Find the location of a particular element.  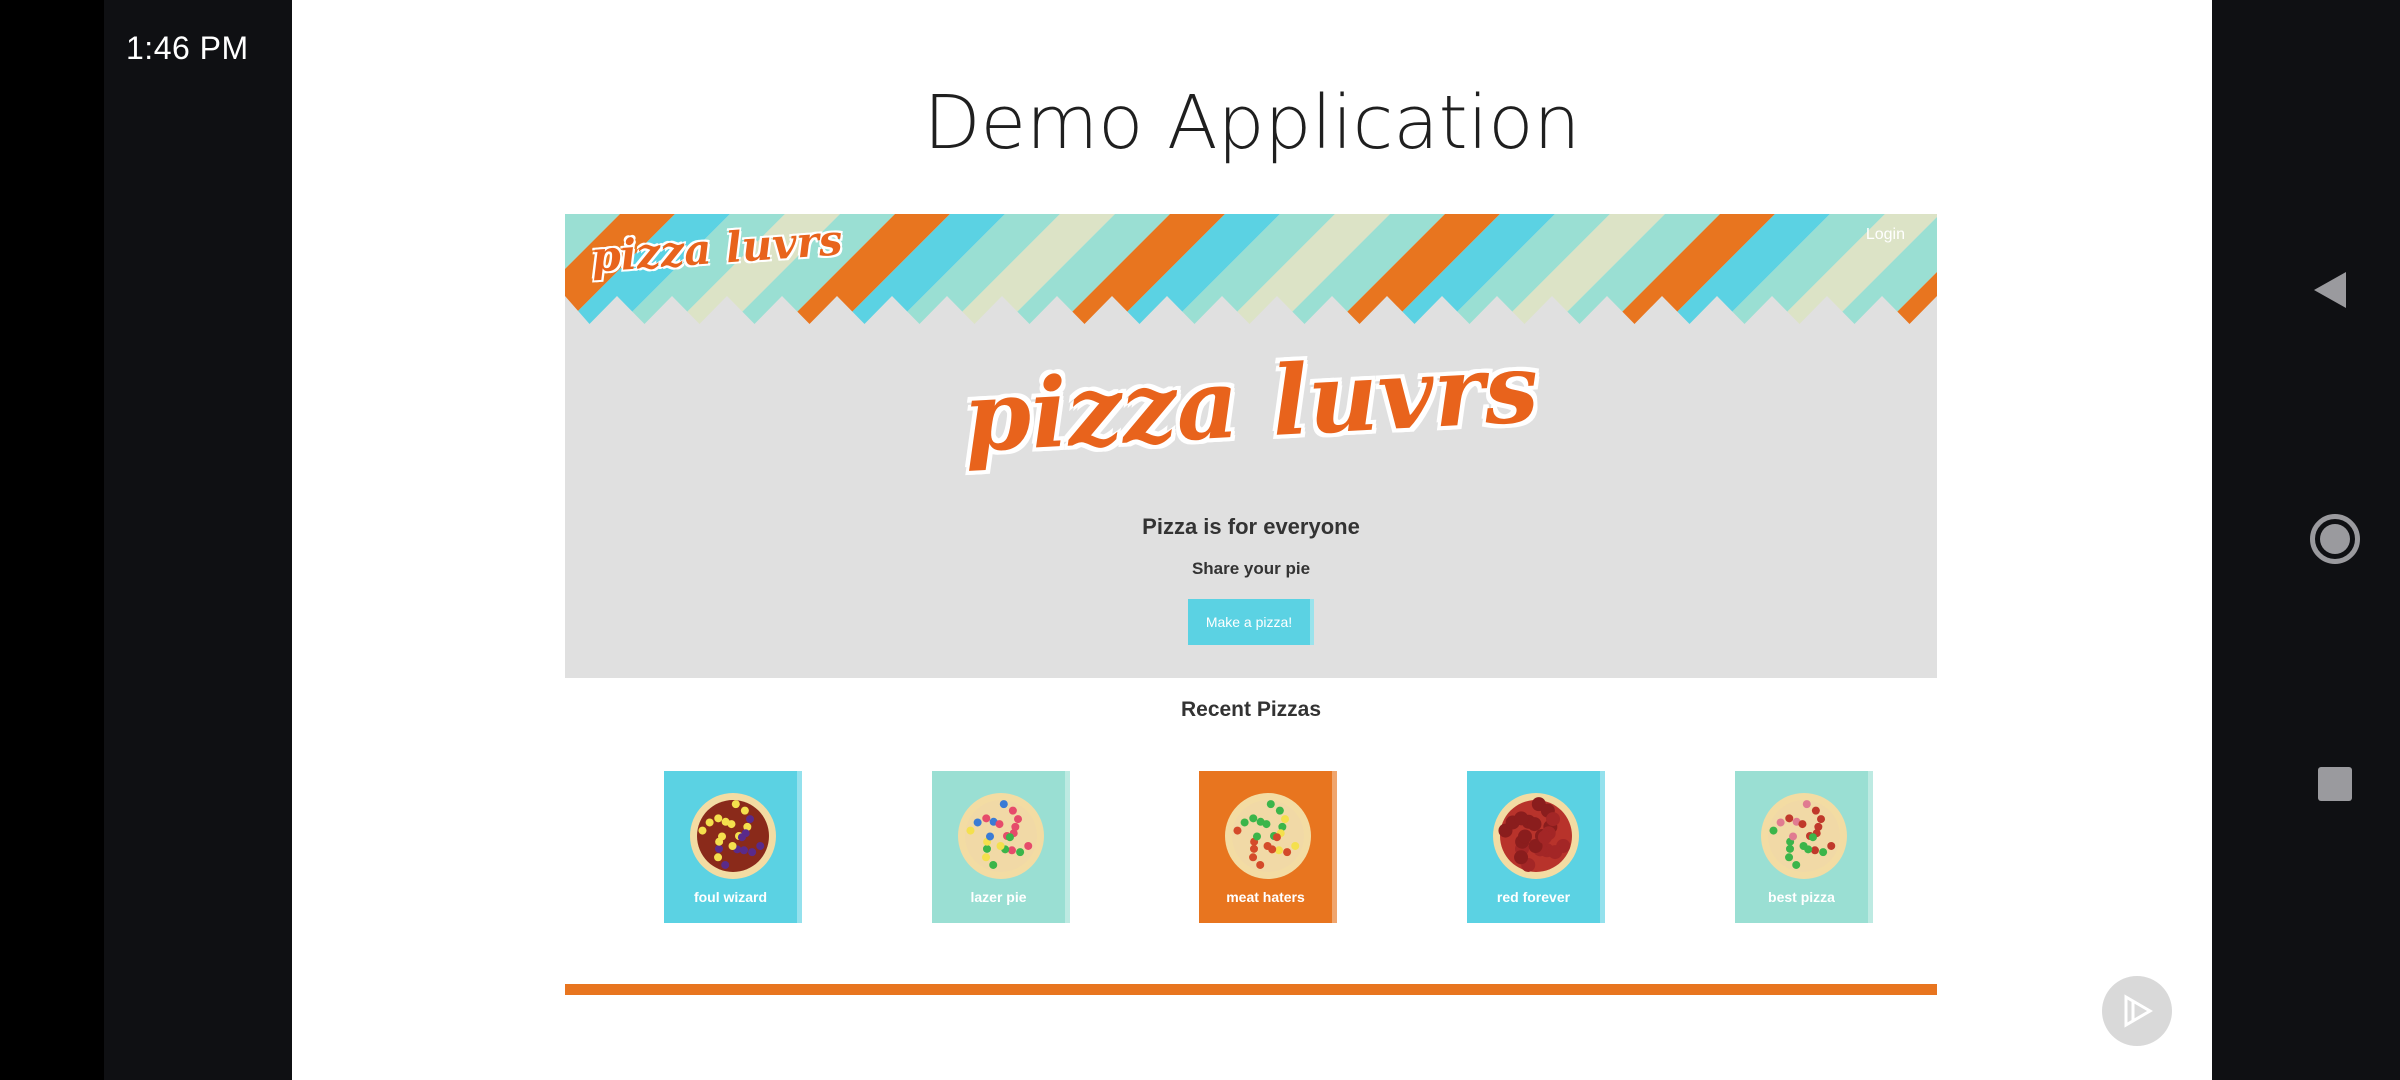

pizza-card: meat haters is located at coordinates (1268, 847).